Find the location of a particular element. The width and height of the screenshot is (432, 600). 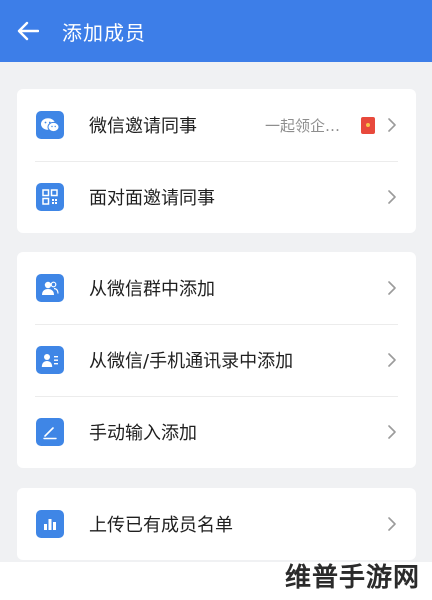

upload-list-icon is located at coordinates (50, 524).